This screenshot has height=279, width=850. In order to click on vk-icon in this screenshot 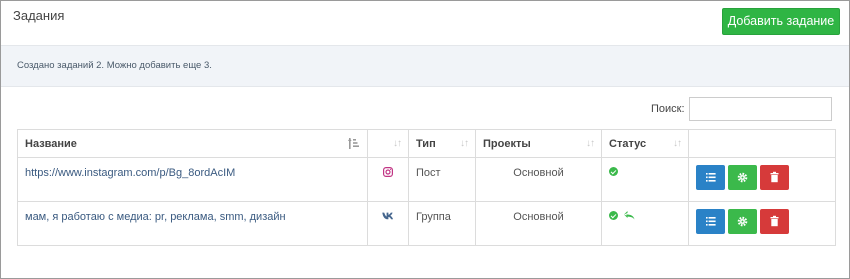, I will do `click(388, 217)`.